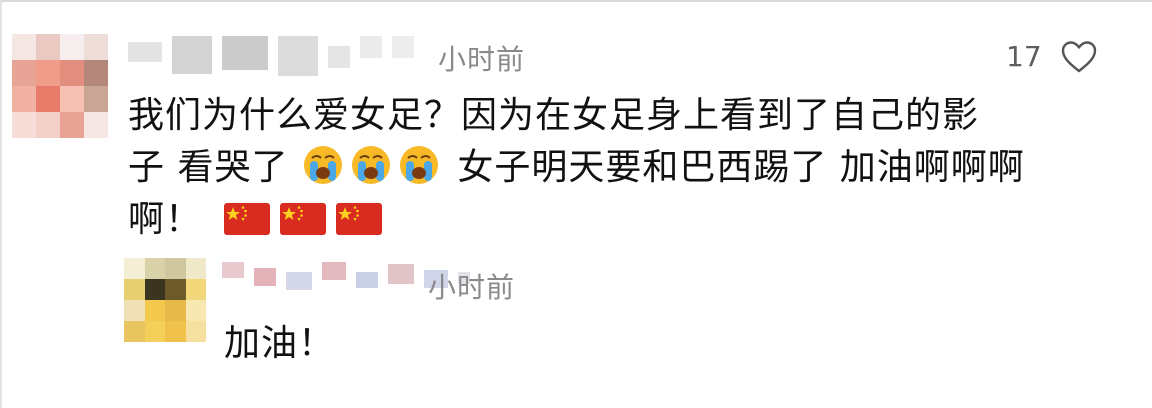 The height and width of the screenshot is (408, 1152). I want to click on like-count: 17, so click(1024, 56).